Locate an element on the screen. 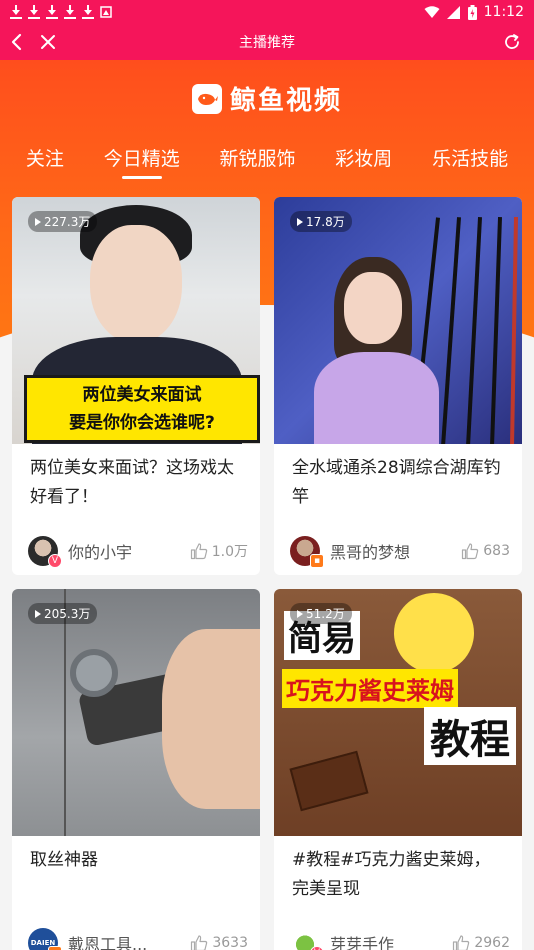 The height and width of the screenshot is (950, 534). like-count: 683 is located at coordinates (485, 551).